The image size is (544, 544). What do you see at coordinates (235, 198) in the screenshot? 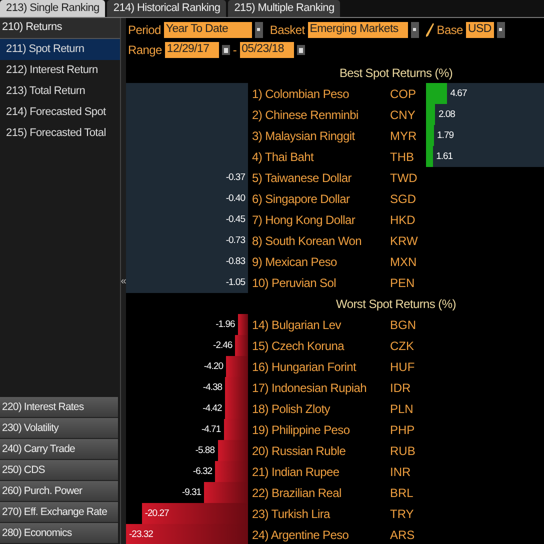
I see `return-value: -0.40` at bounding box center [235, 198].